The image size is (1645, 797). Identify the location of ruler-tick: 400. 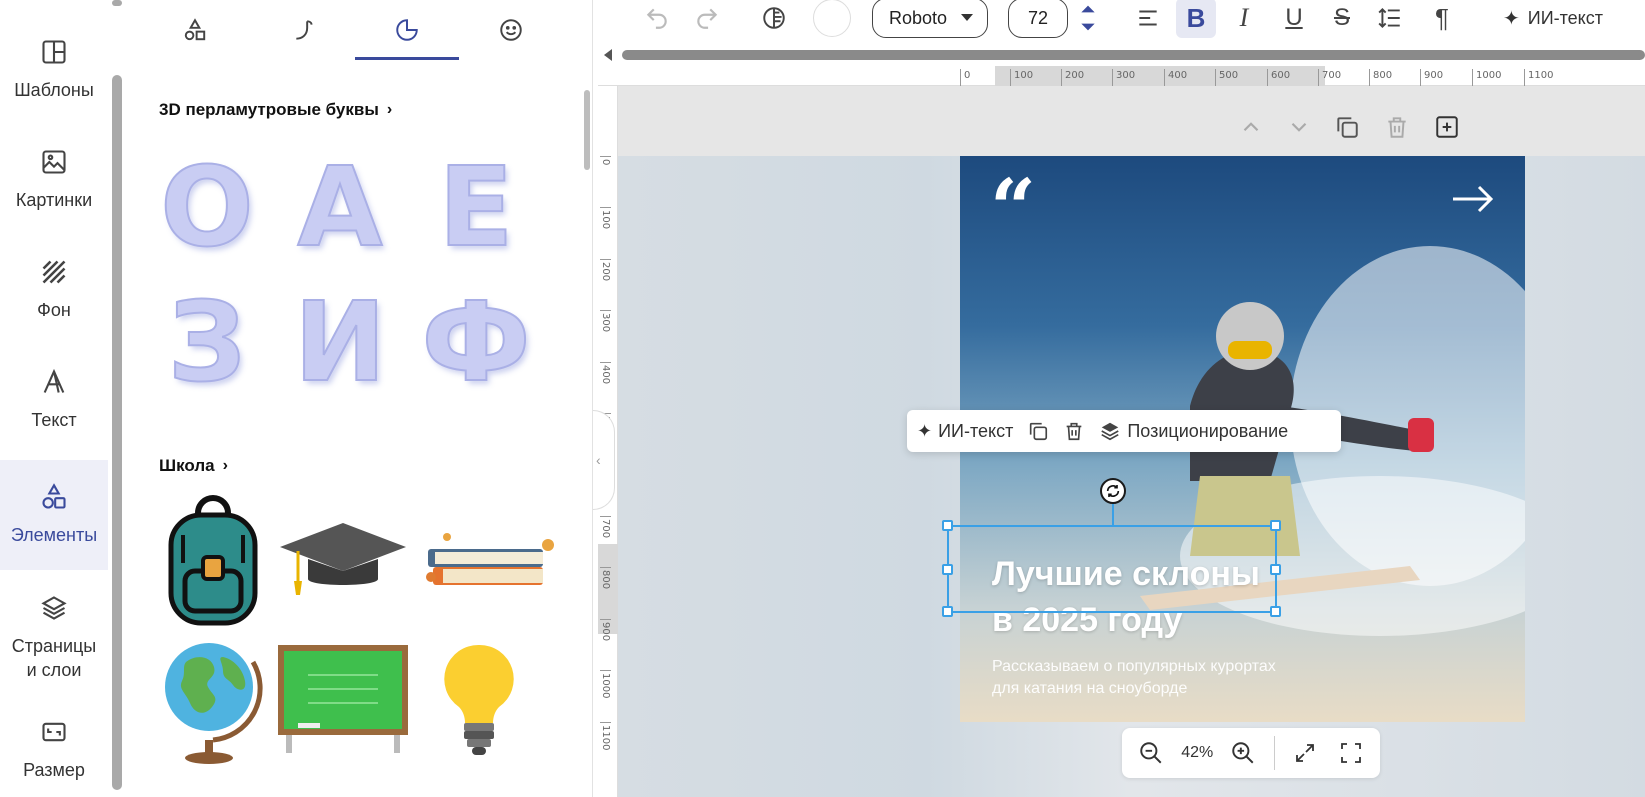
(1175, 77).